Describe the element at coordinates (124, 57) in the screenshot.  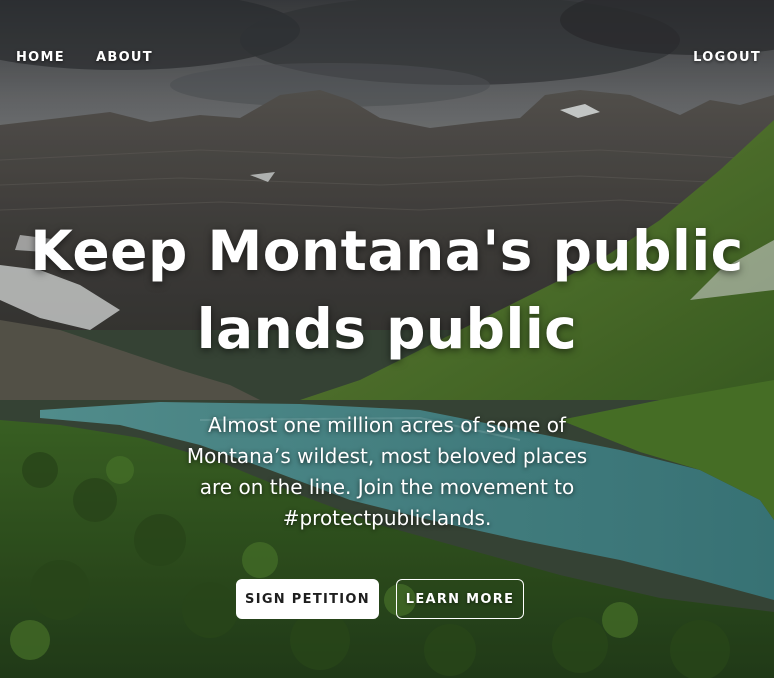
I see `nav-about-link: ABOUT` at that location.